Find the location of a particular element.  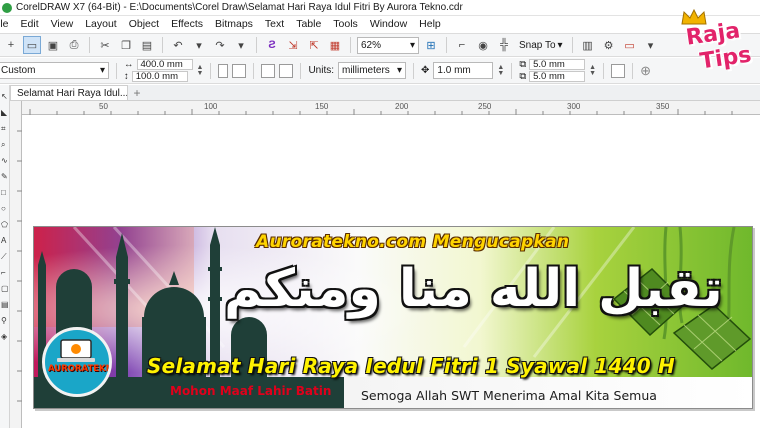

menu-tools: Tools is located at coordinates (345, 24).